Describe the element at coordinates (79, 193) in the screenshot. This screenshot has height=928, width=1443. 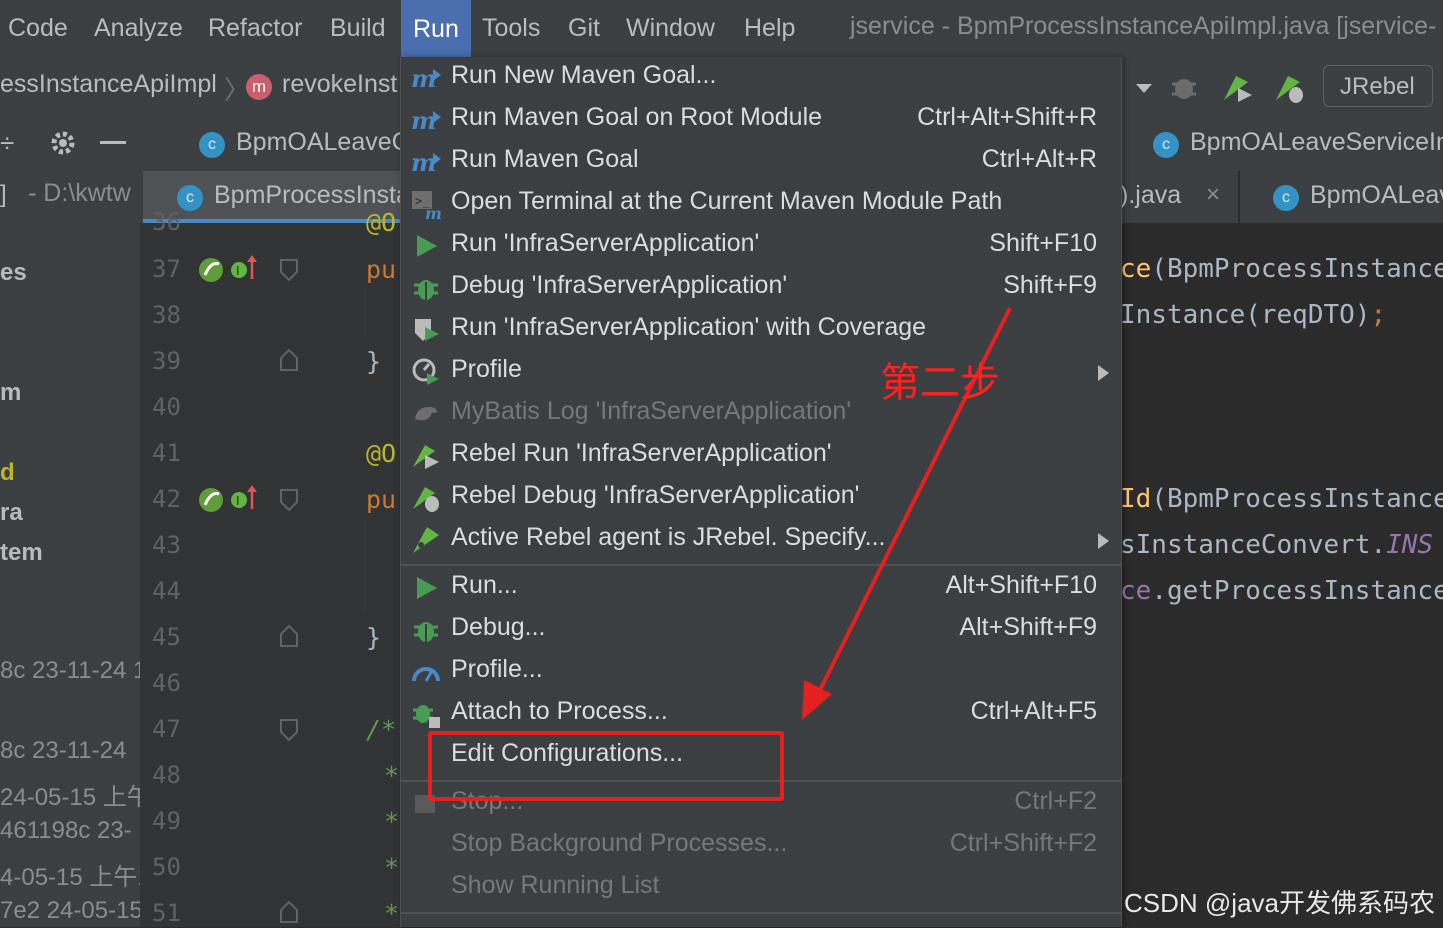
I see `project-path: - D:\kwtw` at that location.